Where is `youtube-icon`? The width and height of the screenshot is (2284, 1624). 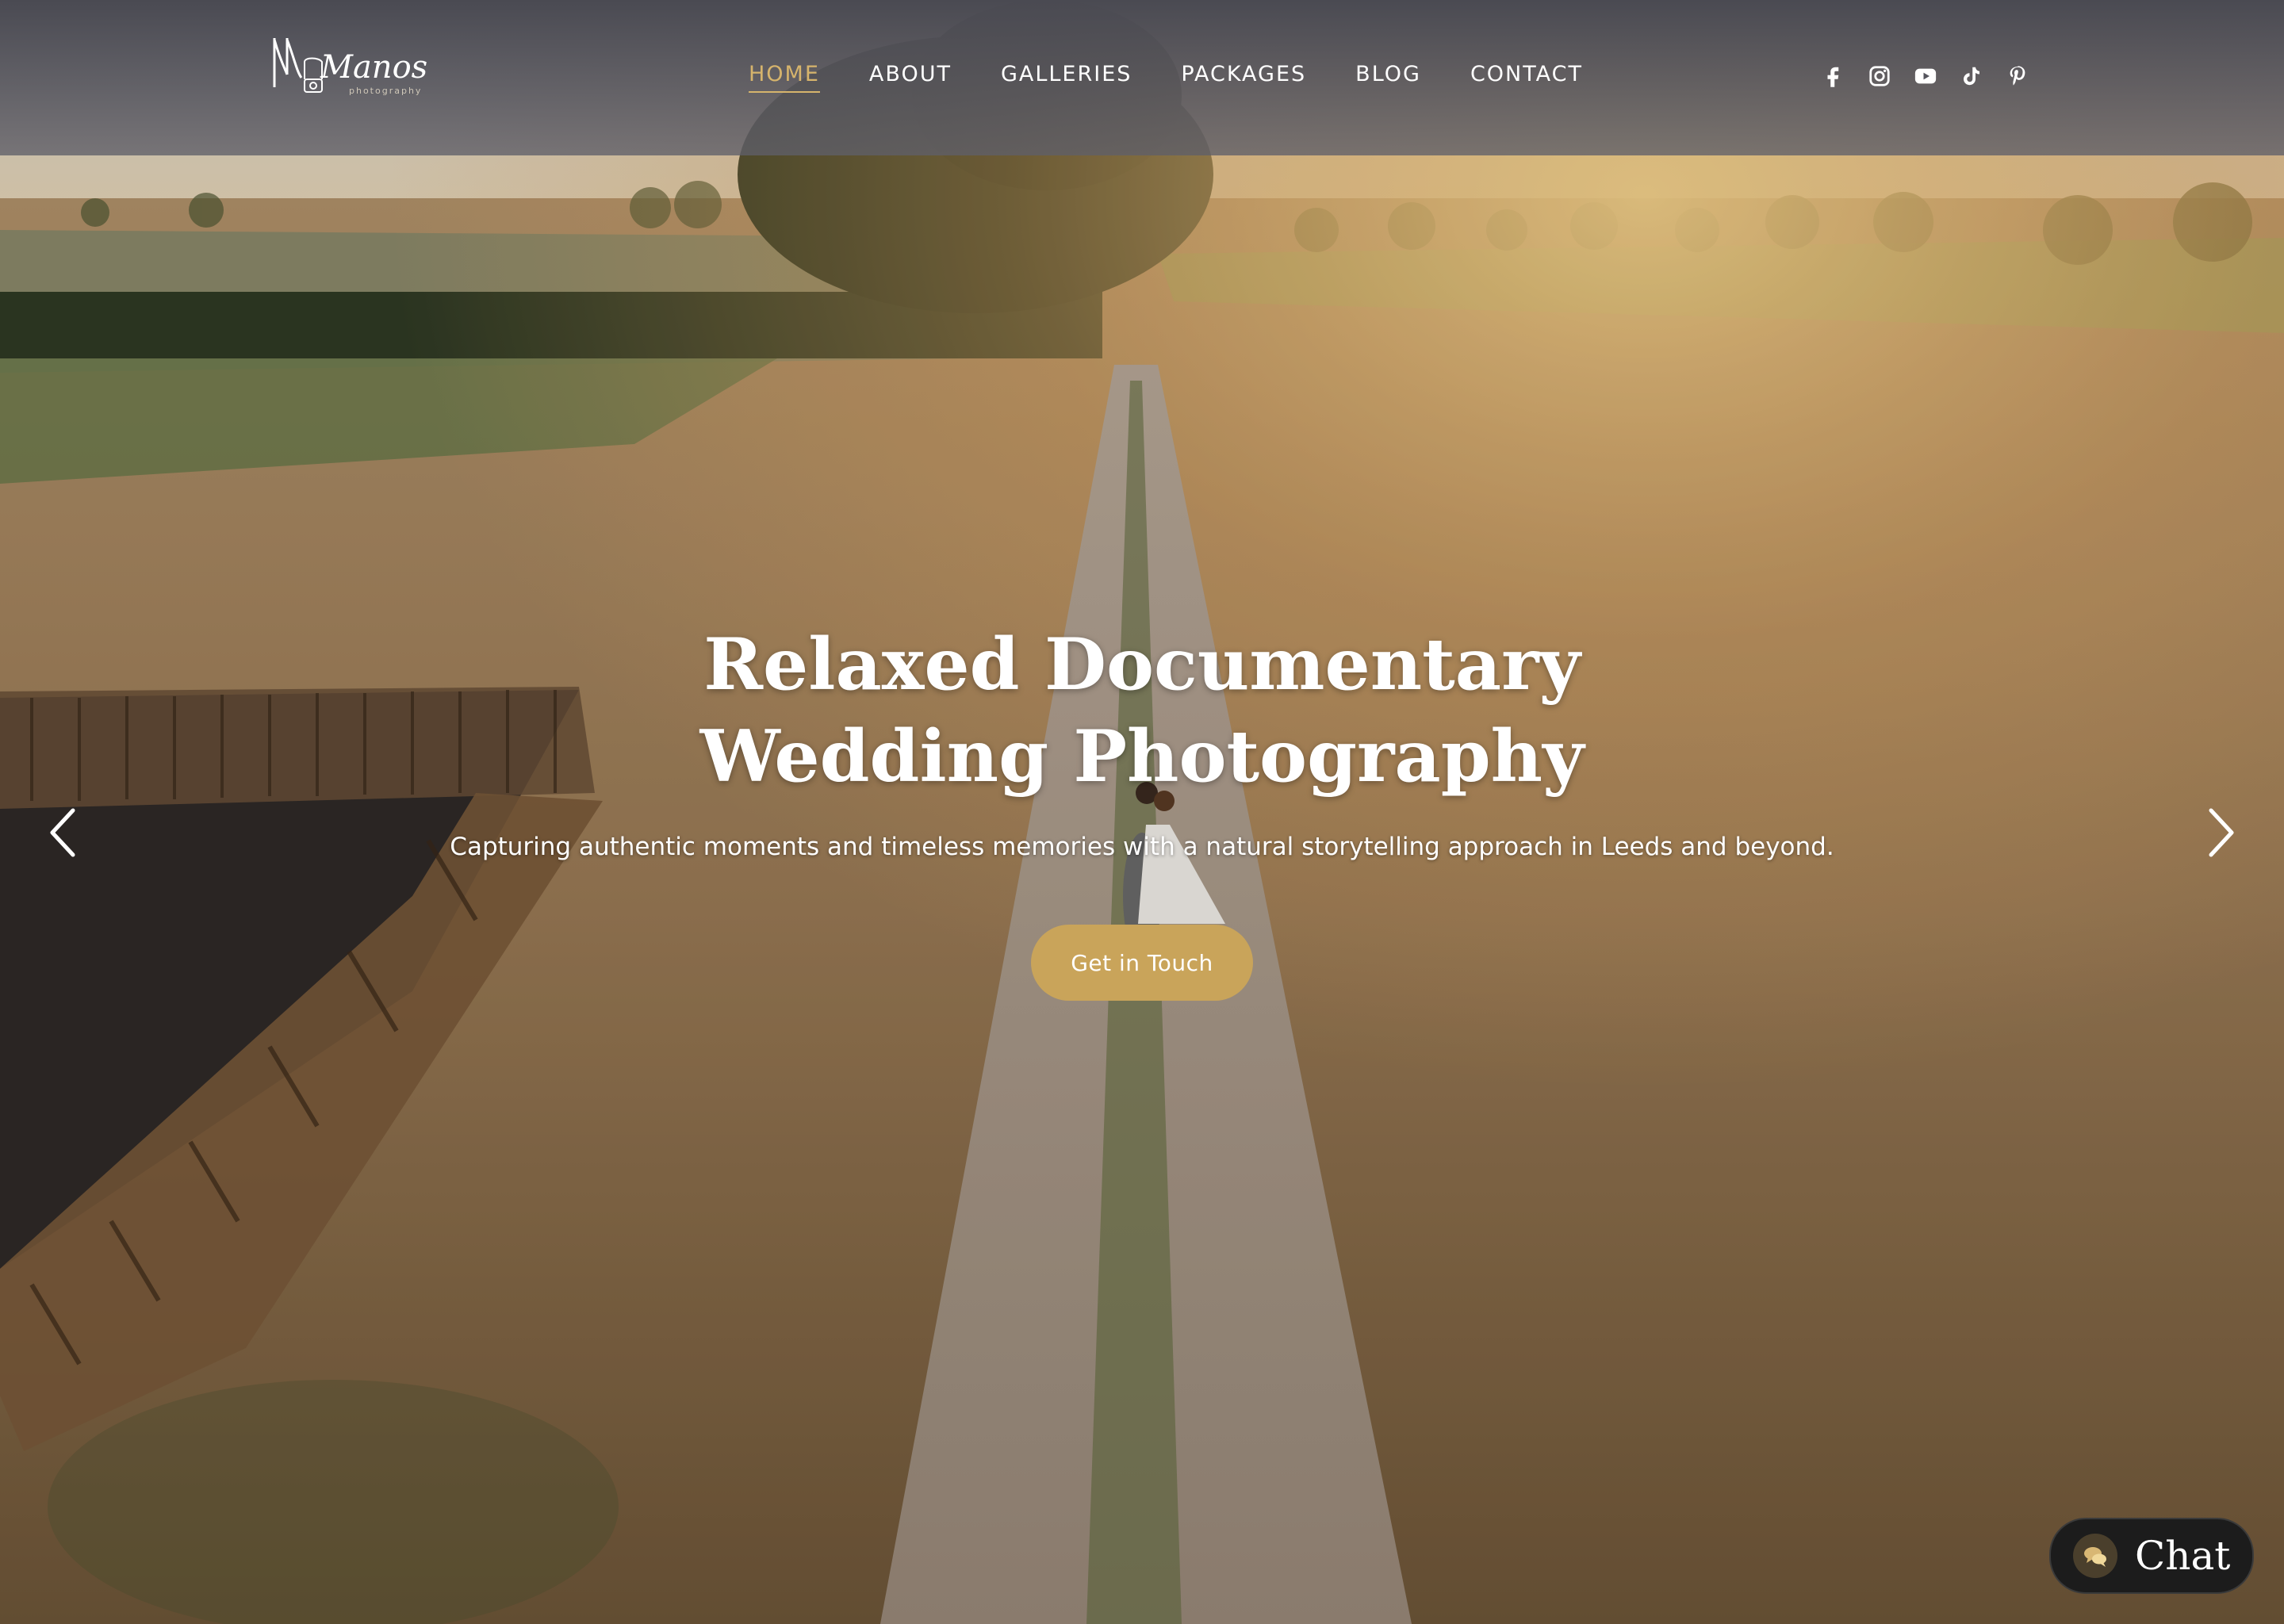 youtube-icon is located at coordinates (1925, 76).